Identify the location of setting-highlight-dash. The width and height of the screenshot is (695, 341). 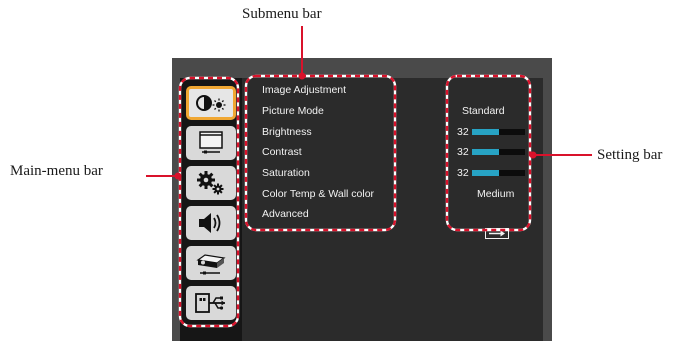
(488, 153).